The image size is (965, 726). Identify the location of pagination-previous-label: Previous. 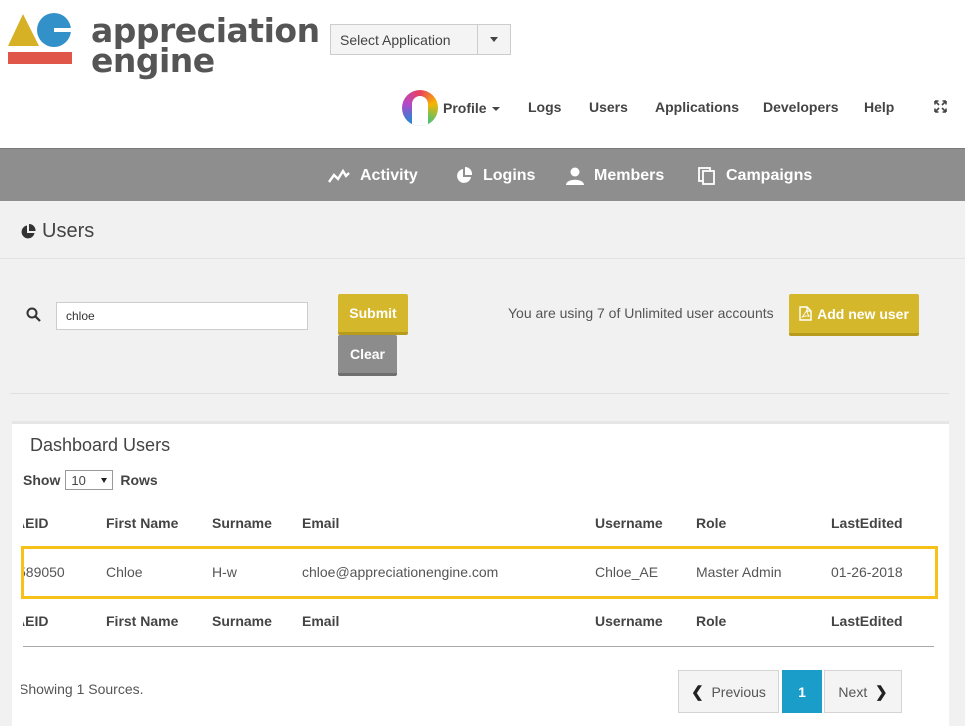
(738, 691).